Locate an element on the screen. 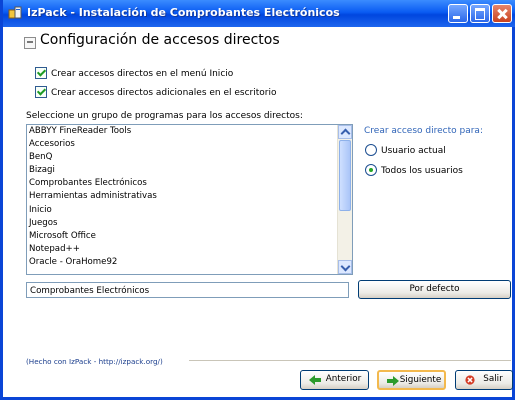 The width and height of the screenshot is (515, 400). previous-button: Anterior is located at coordinates (334, 380).